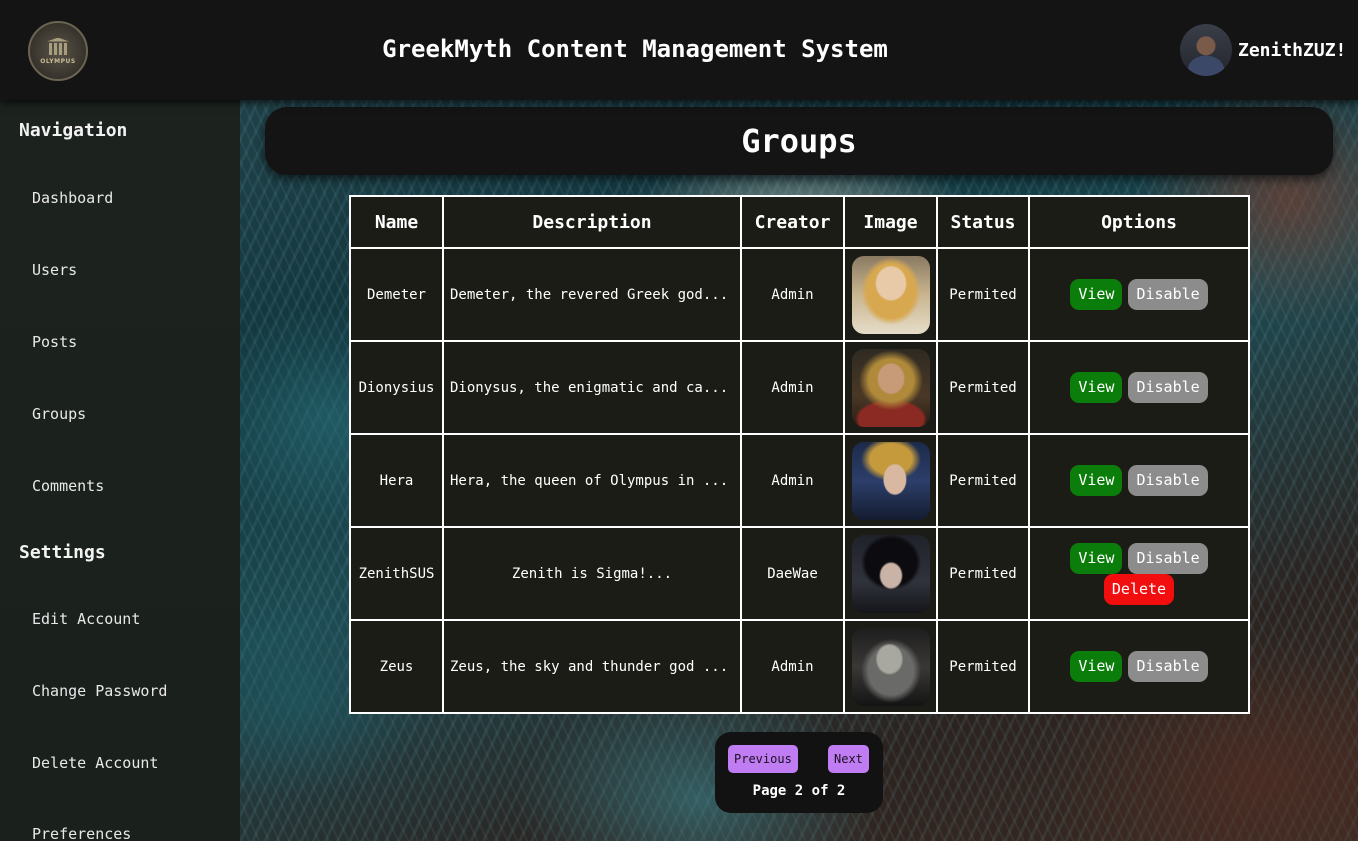 The height and width of the screenshot is (841, 1358). I want to click on sidebar-item-posts: Posts, so click(54, 342).